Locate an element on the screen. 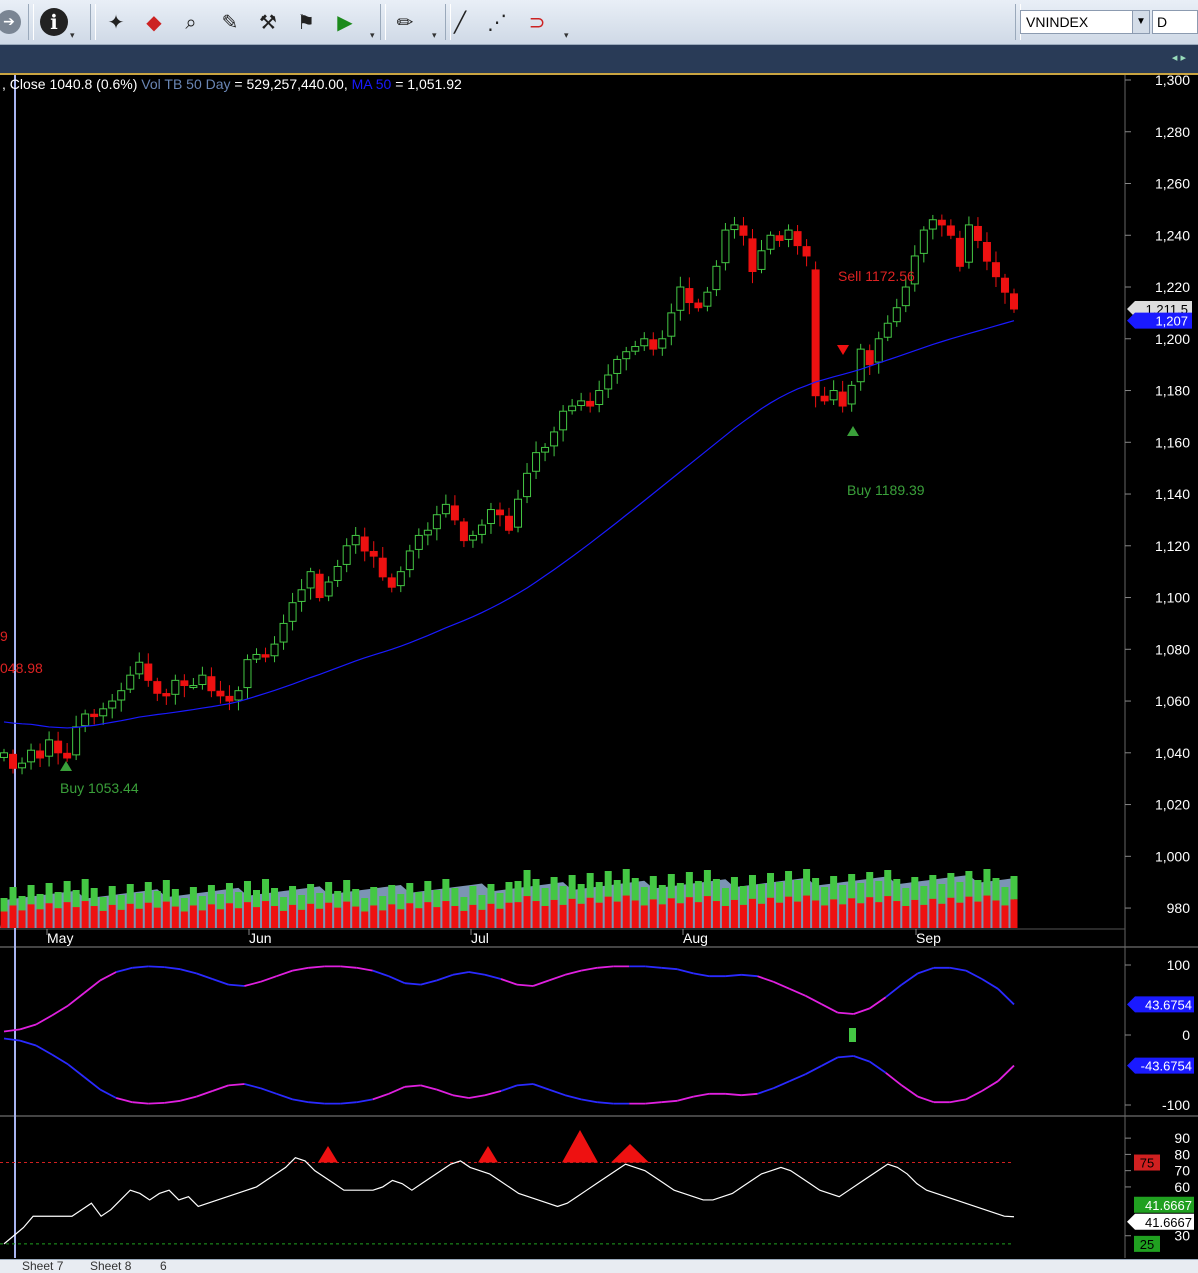 The width and height of the screenshot is (1198, 1273). price-tick-label: 1,060 is located at coordinates (1172, 701).